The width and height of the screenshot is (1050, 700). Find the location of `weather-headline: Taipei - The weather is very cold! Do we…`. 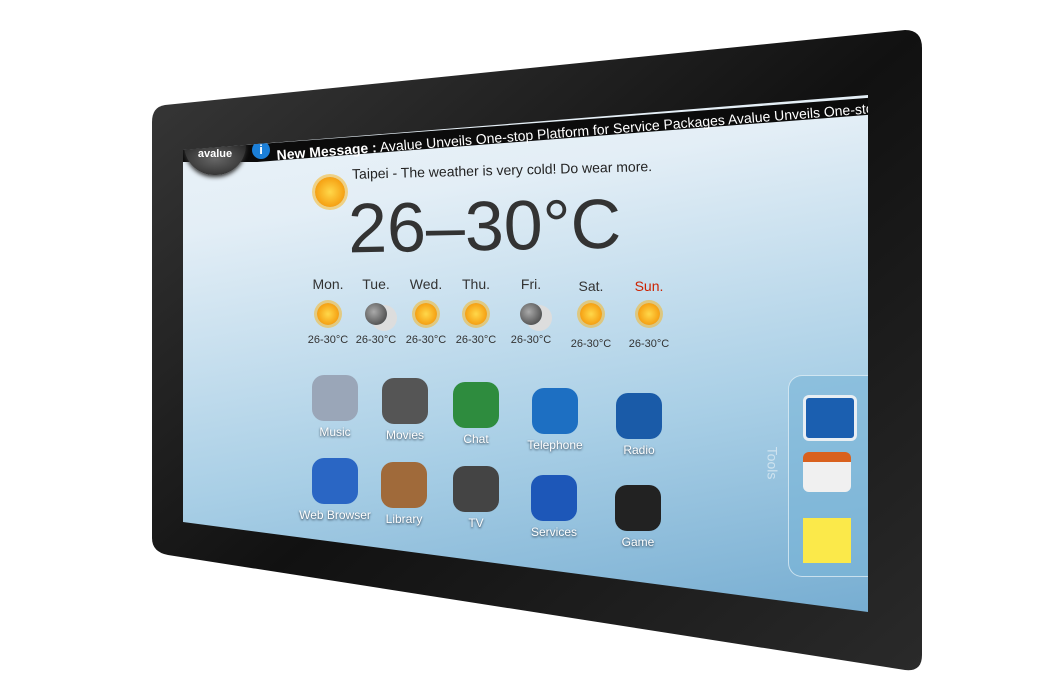

weather-headline: Taipei - The weather is very cold! Do we… is located at coordinates (502, 170).